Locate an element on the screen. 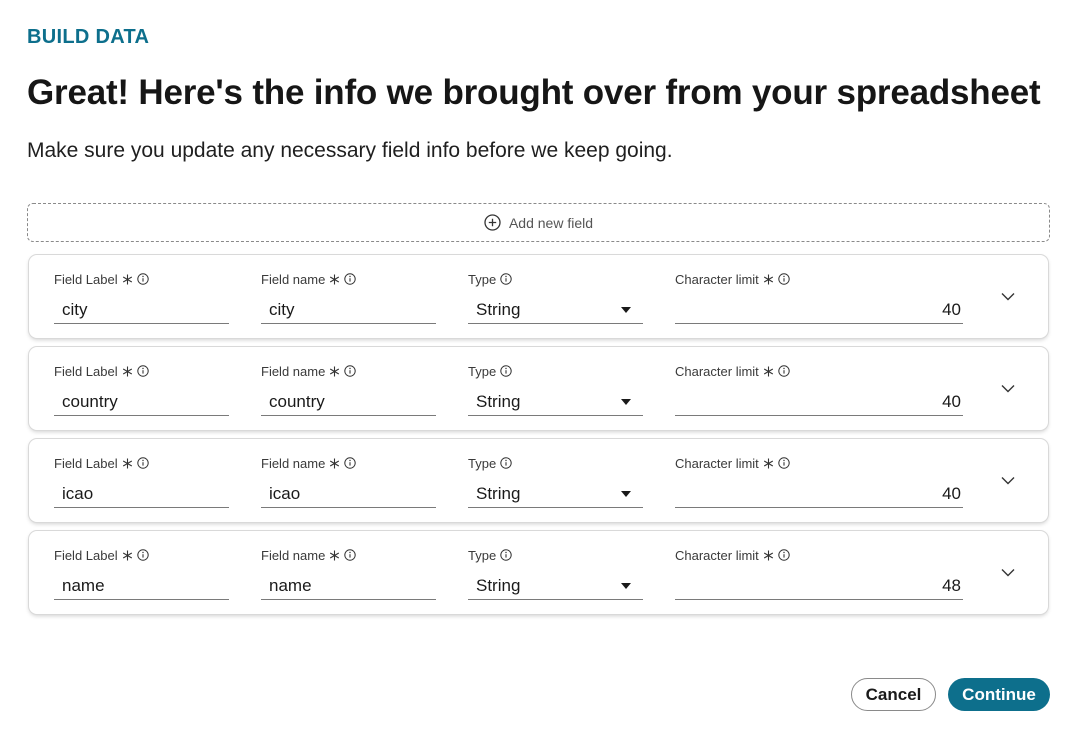 The image size is (1070, 737). field-label-input: country is located at coordinates (141, 402).